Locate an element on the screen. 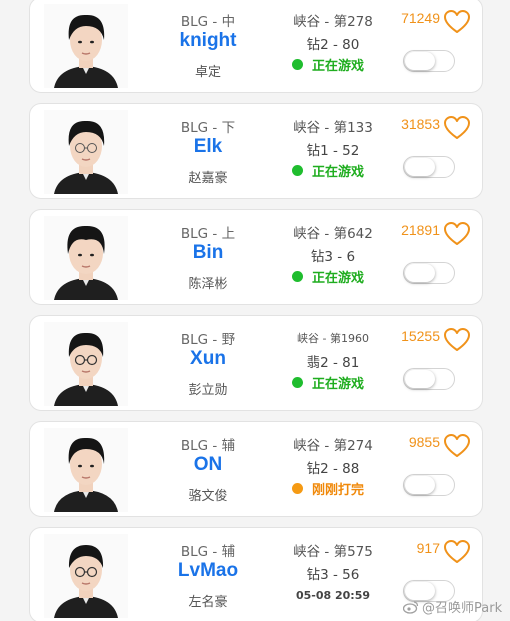  player-name: Xun is located at coordinates (208, 359).